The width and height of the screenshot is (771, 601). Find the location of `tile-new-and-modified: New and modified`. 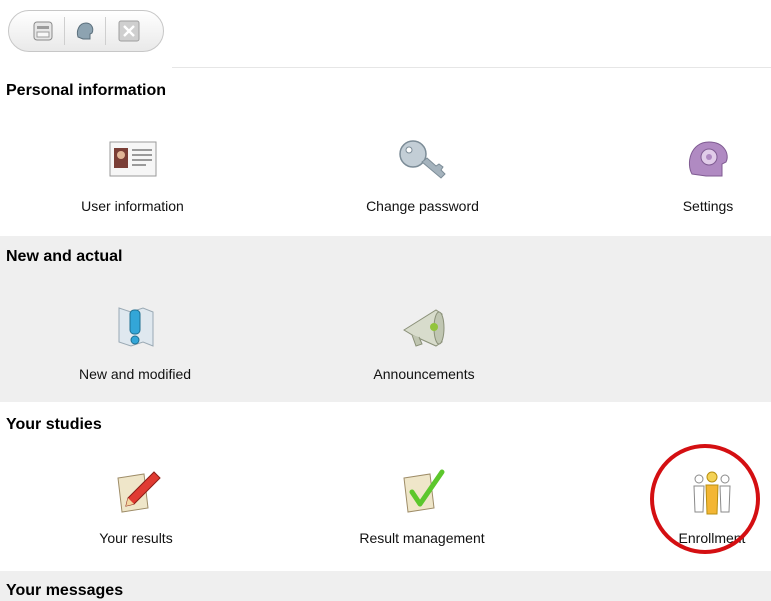

tile-new-and-modified: New and modified is located at coordinates (135, 342).